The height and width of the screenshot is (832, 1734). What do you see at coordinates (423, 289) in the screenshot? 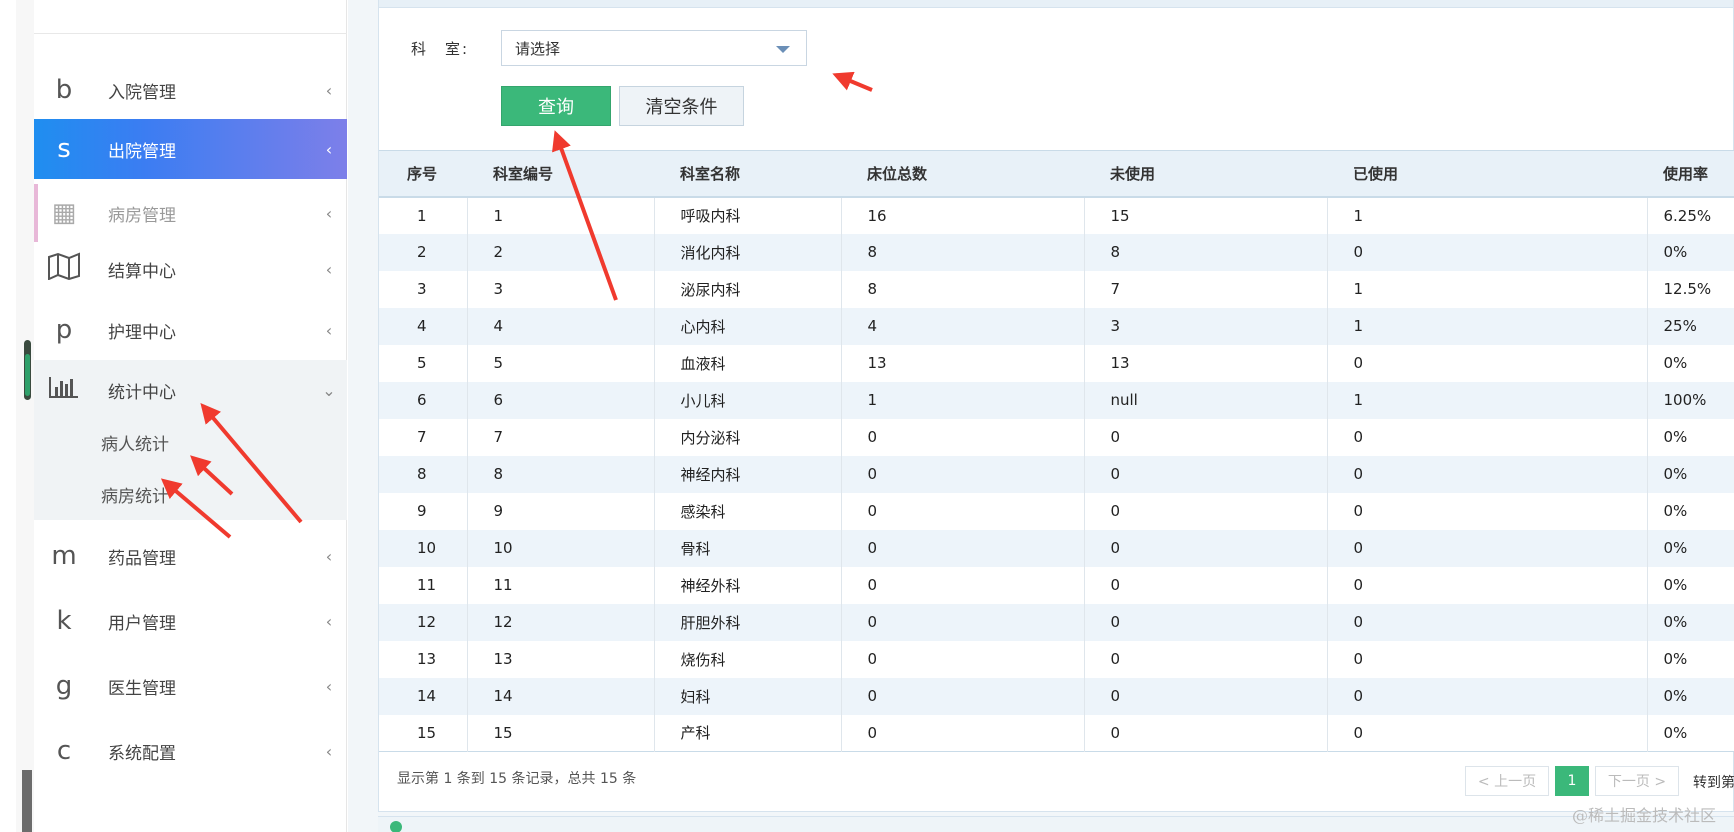
I see `table-cell: 3` at bounding box center [423, 289].